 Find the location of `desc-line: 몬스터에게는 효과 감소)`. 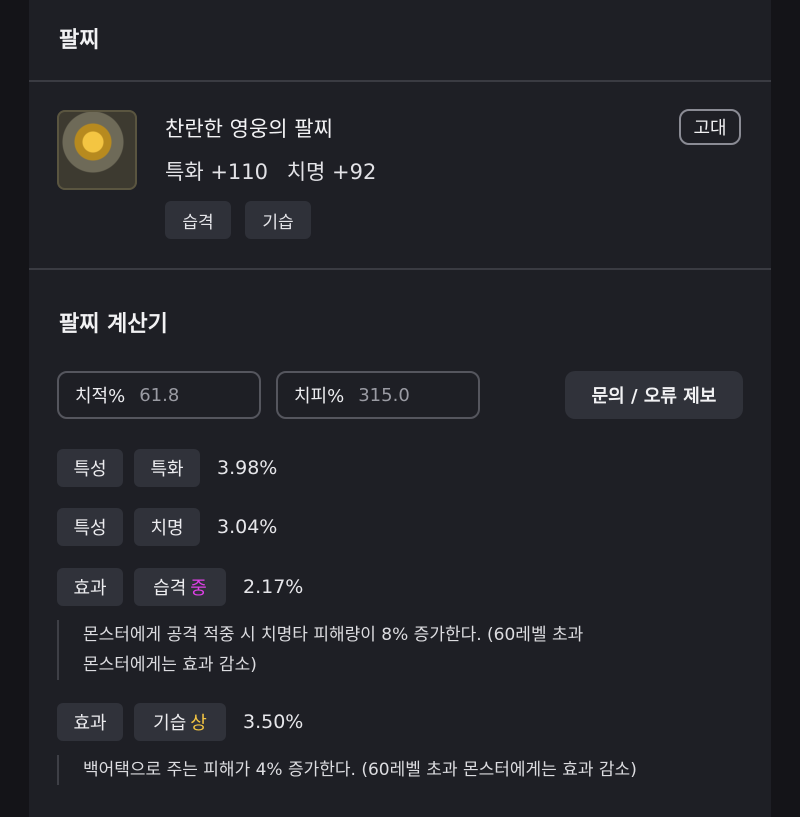

desc-line: 몬스터에게는 효과 감소) is located at coordinates (170, 665).